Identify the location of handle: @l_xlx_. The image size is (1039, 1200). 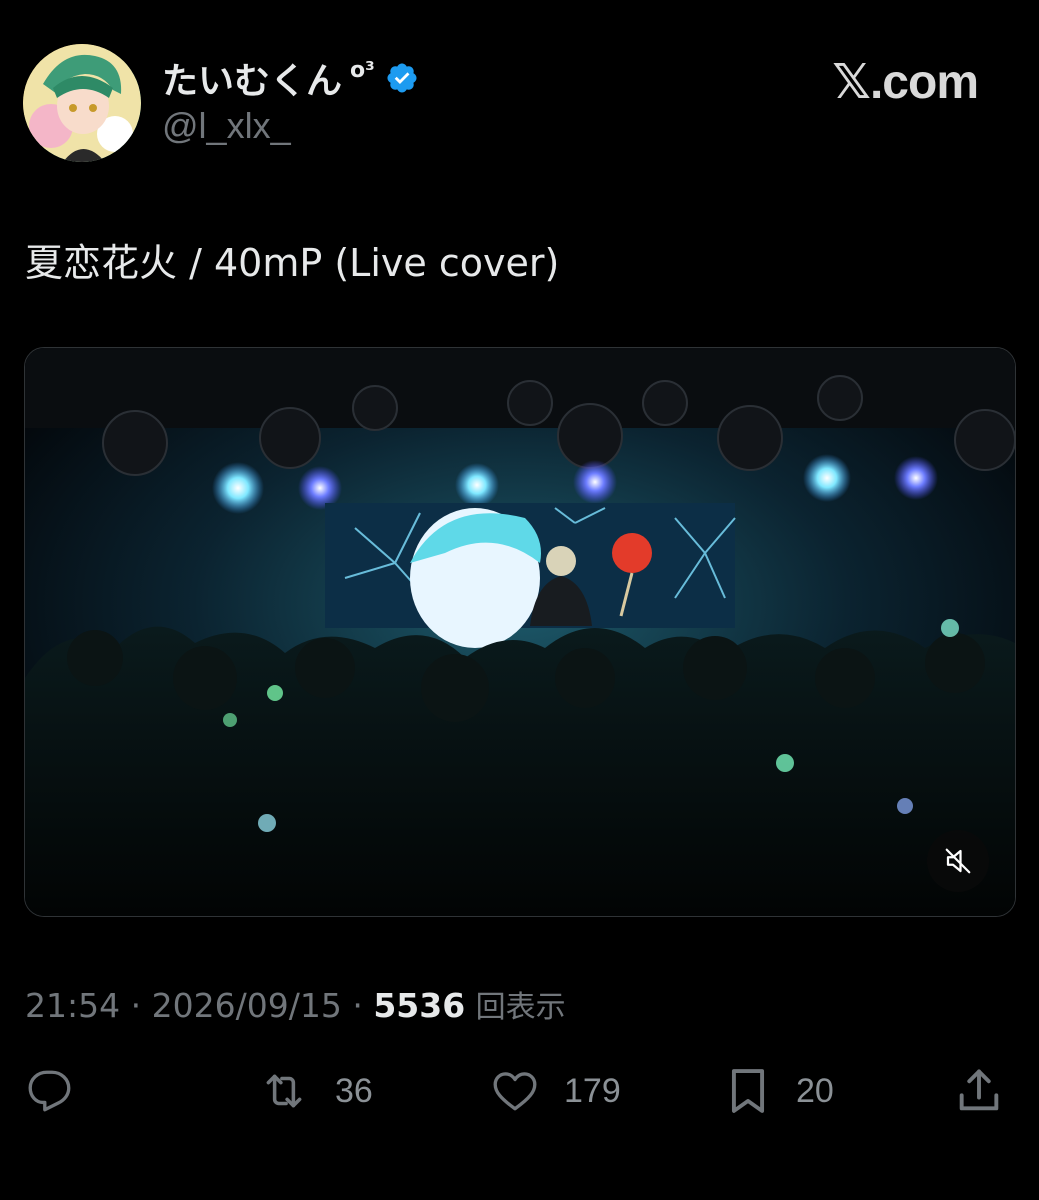
(226, 126).